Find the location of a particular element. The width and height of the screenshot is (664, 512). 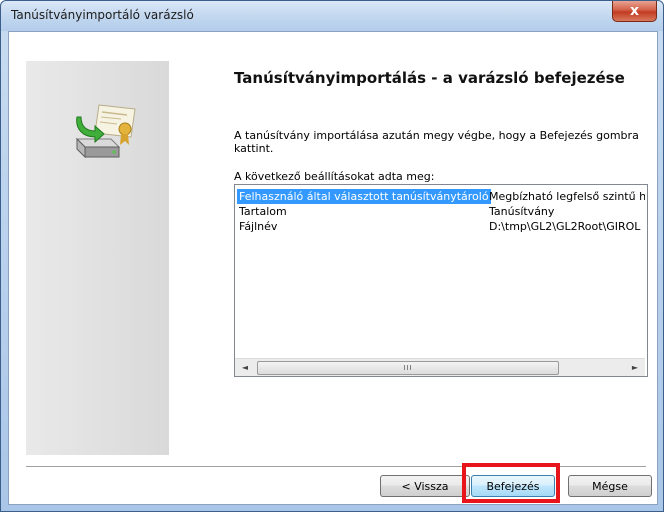

settings-label: A következő beállításokat adta meg: is located at coordinates (334, 176).